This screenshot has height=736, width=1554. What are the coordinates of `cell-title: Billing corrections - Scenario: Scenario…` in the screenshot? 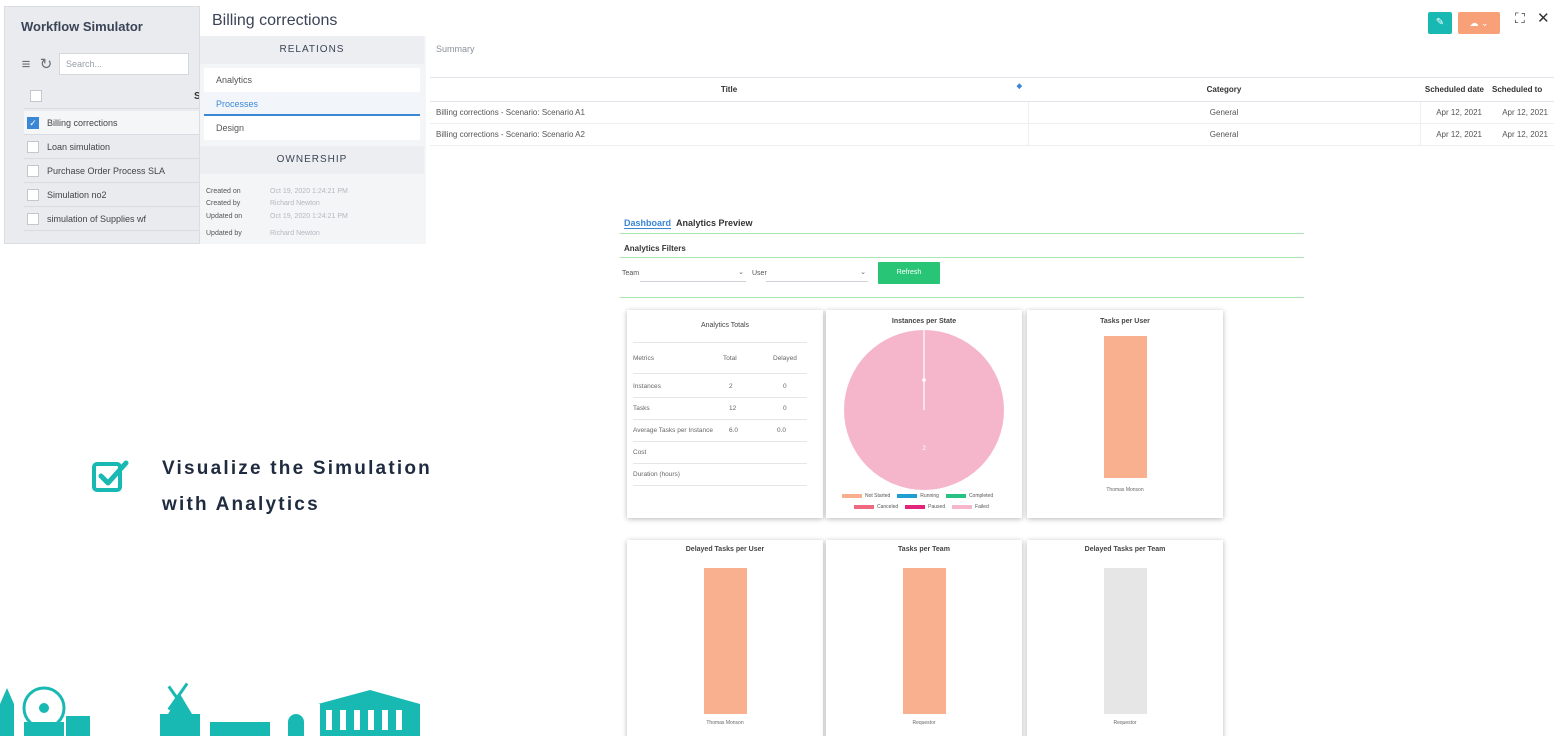 It's located at (729, 112).